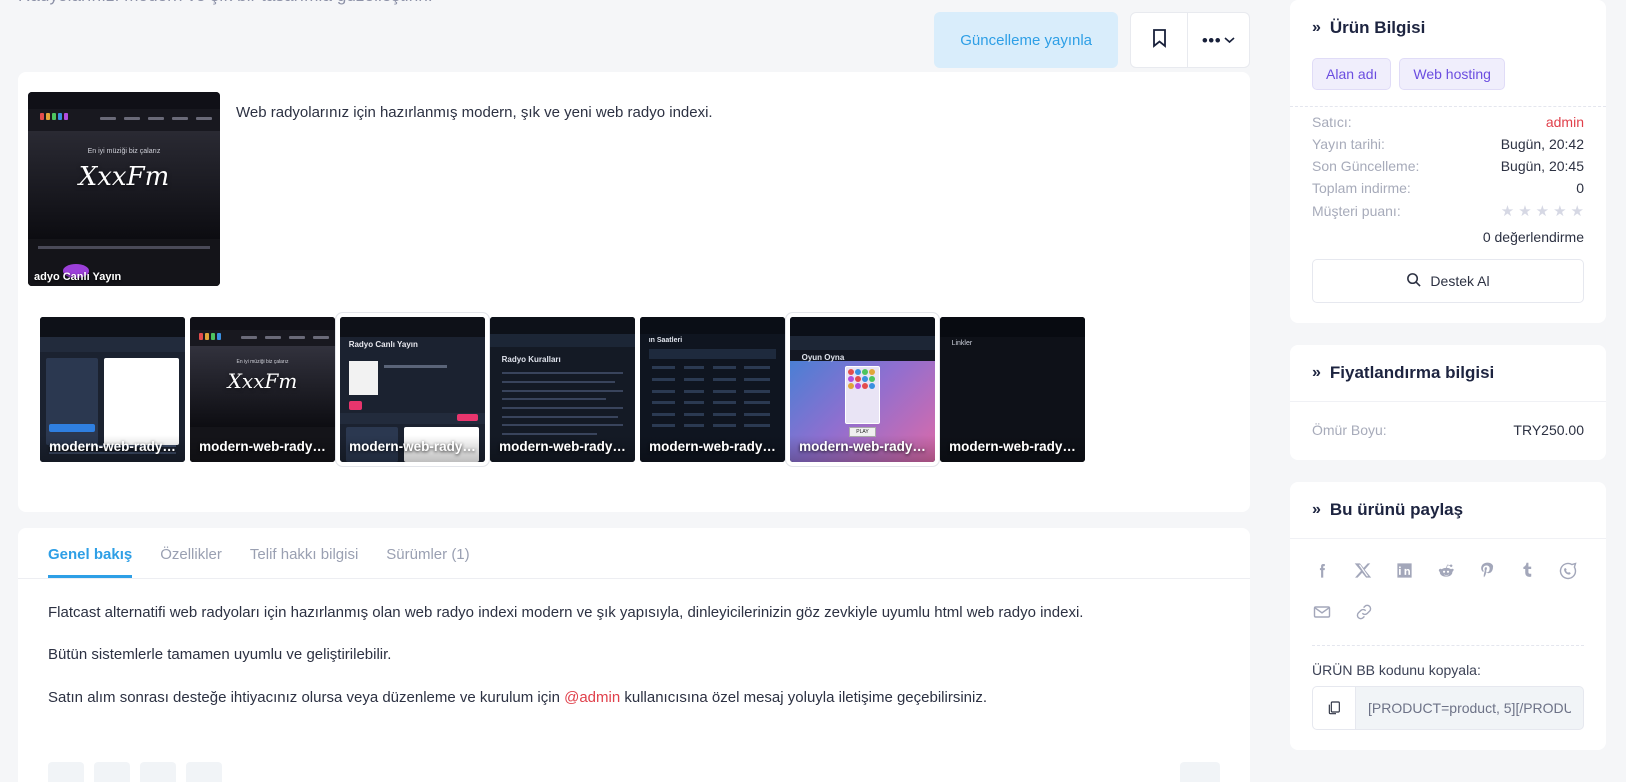 Image resolution: width=1626 pixels, height=782 pixels. What do you see at coordinates (1448, 28) in the screenshot?
I see `product-info-header: » Ürün Bilgisi` at bounding box center [1448, 28].